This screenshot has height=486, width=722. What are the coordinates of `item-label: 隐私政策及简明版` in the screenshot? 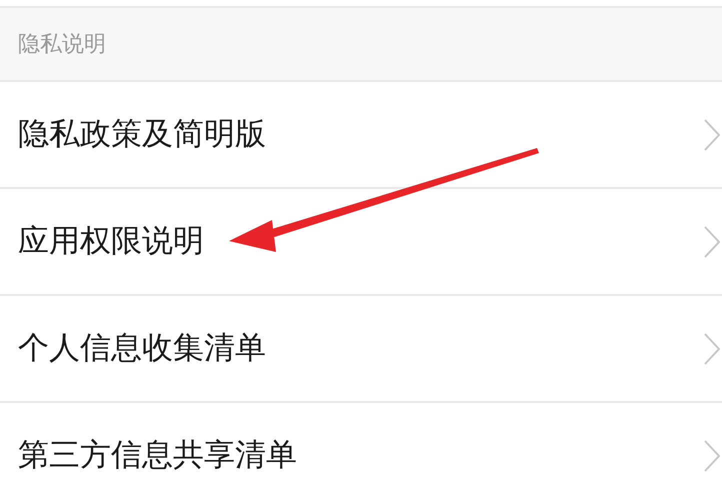 It's located at (142, 134).